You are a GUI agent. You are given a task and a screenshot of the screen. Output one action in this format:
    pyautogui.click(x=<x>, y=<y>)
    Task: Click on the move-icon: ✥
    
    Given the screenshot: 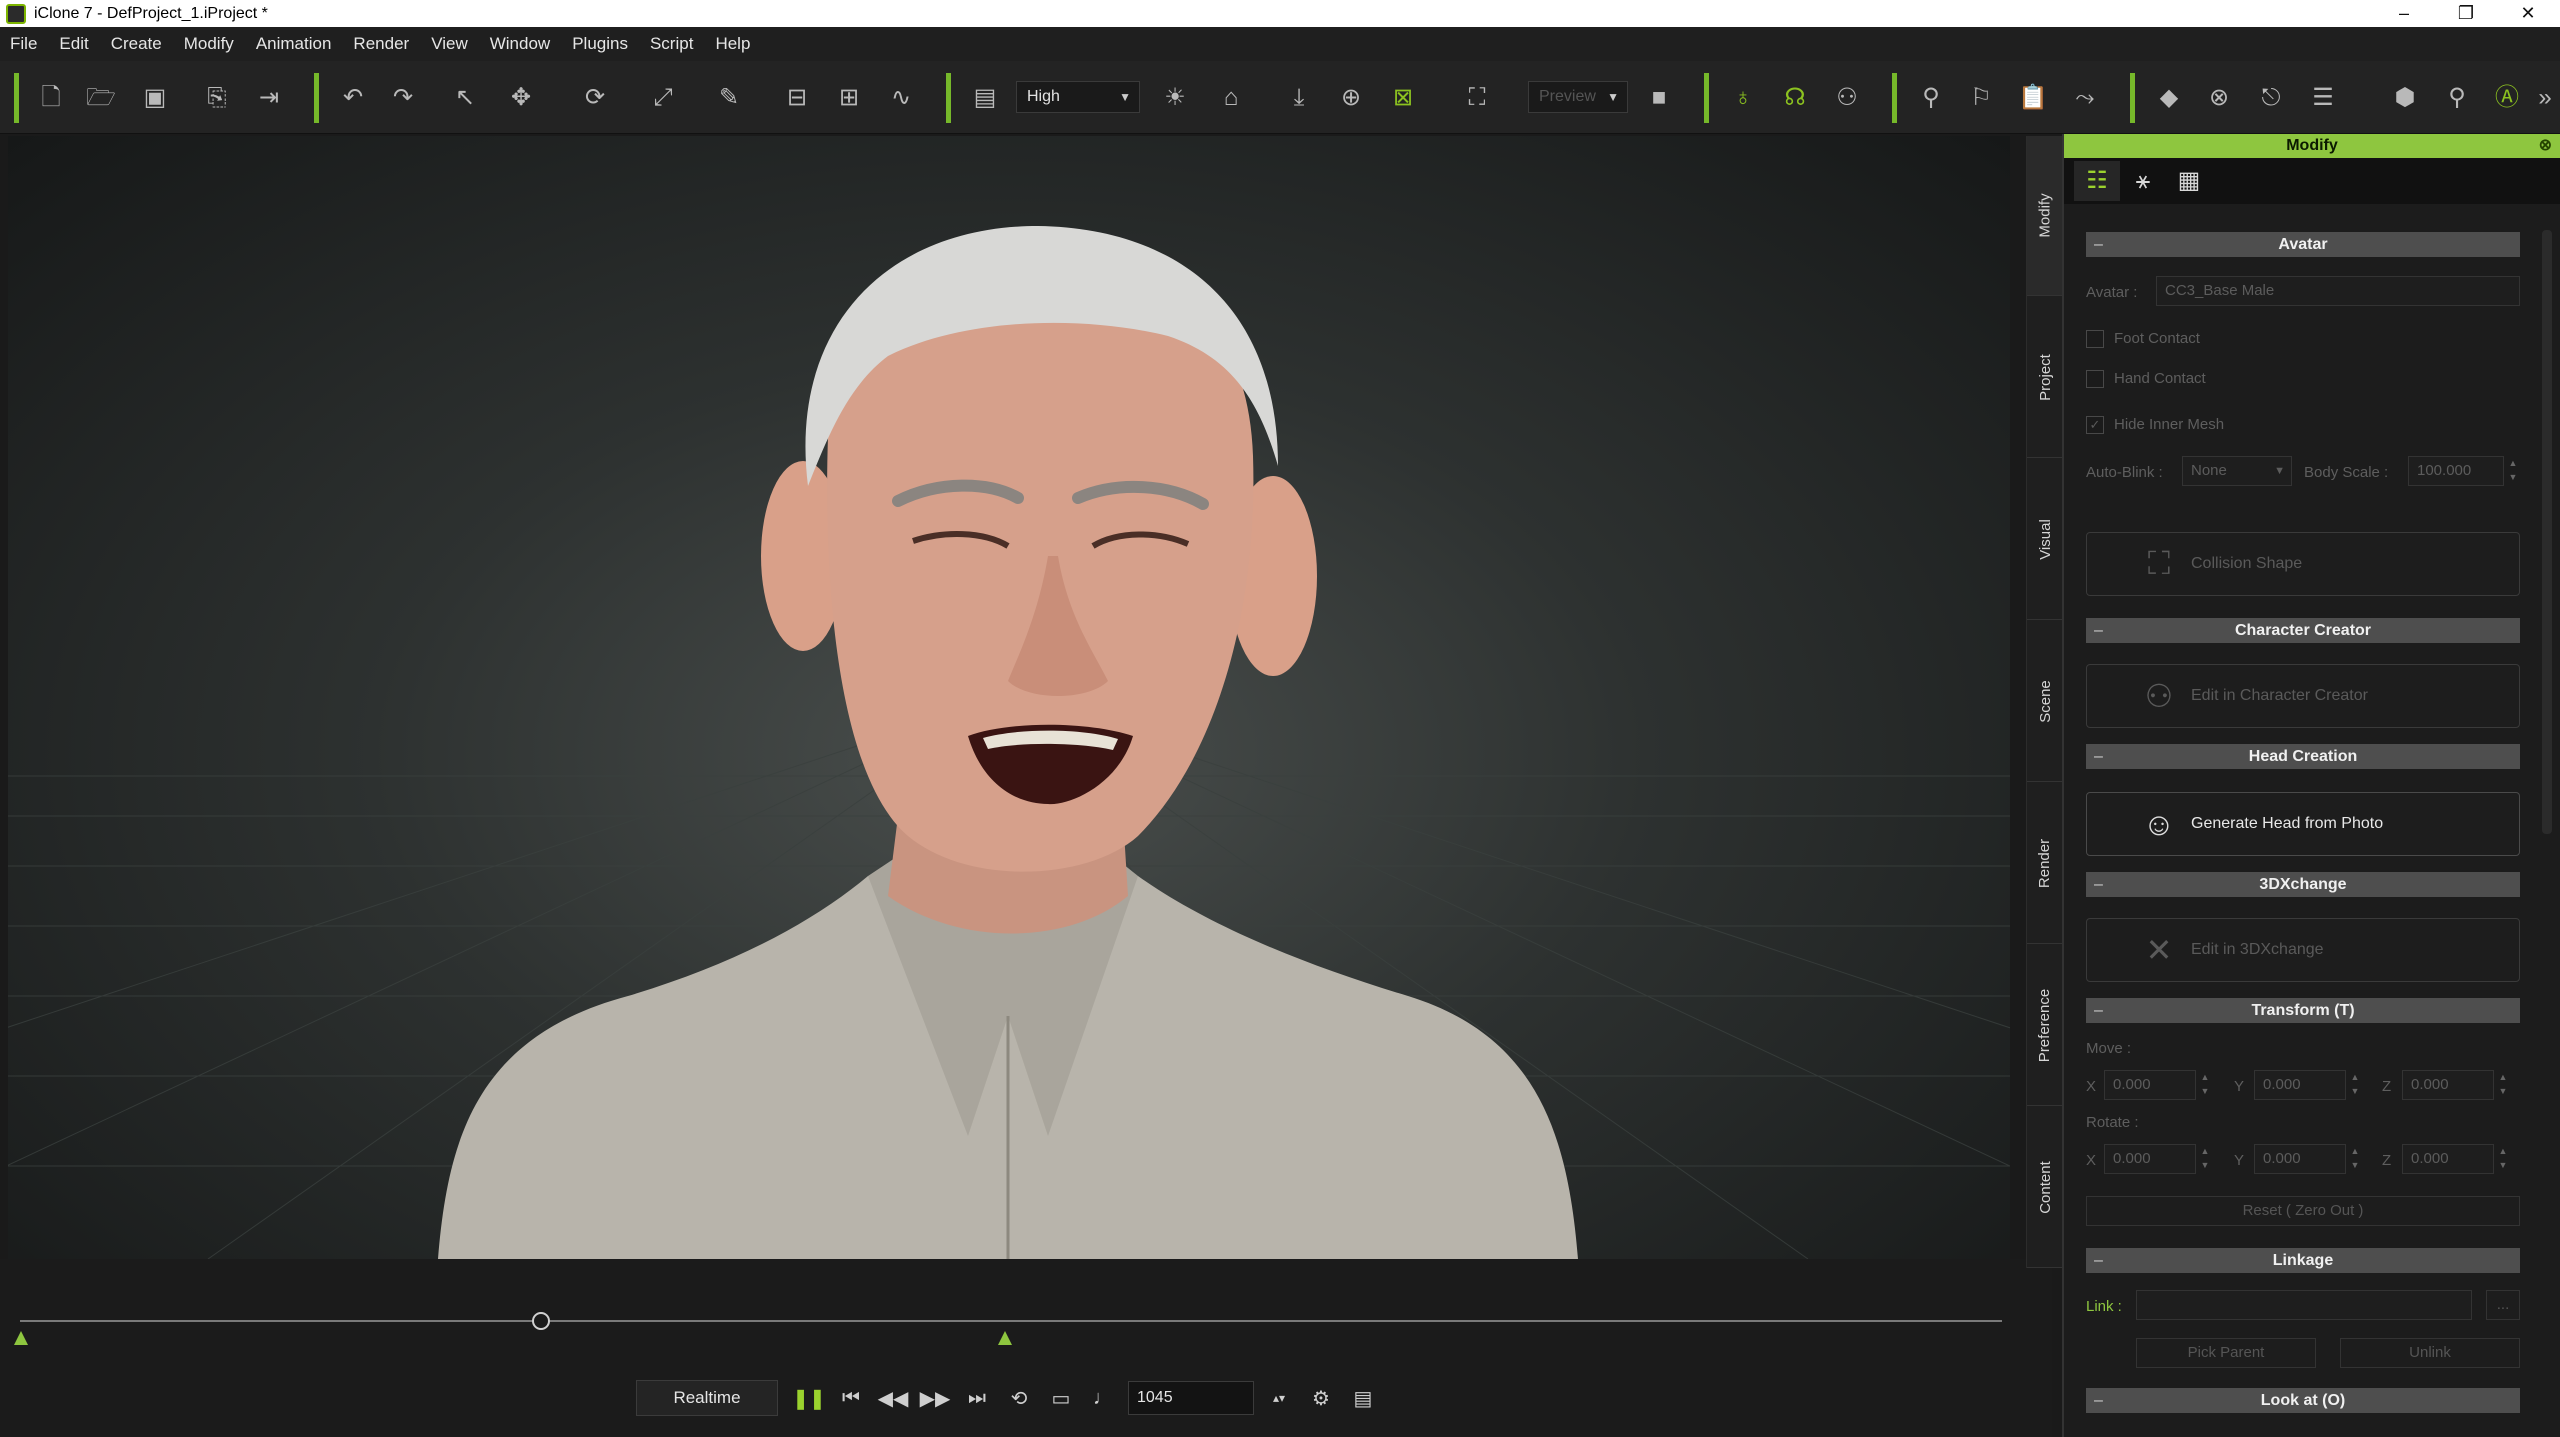 What is the action you would take?
    pyautogui.click(x=521, y=98)
    